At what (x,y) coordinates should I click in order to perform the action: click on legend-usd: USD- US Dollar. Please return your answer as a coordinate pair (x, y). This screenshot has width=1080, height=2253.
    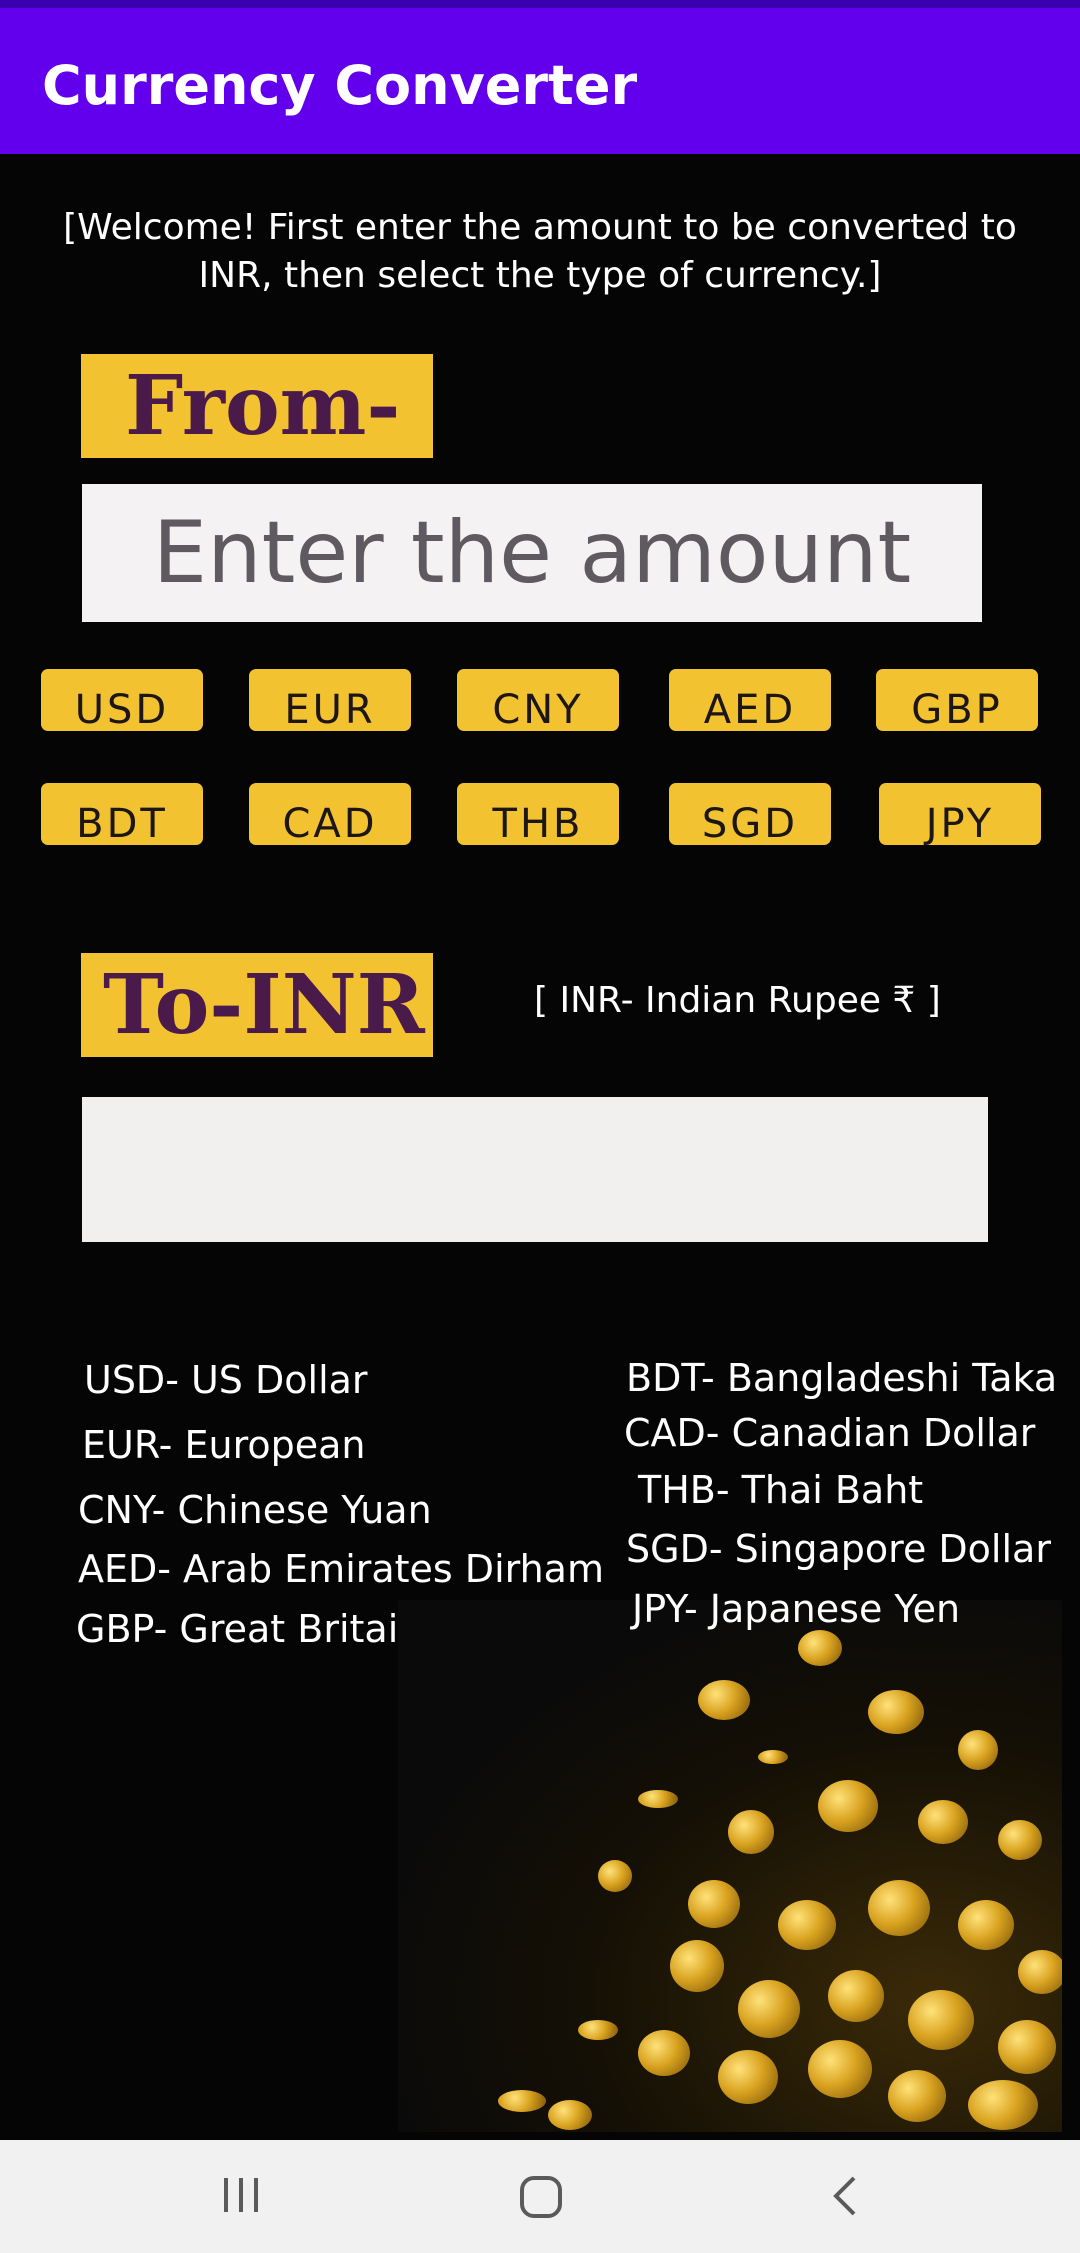
    Looking at the image, I should click on (226, 1380).